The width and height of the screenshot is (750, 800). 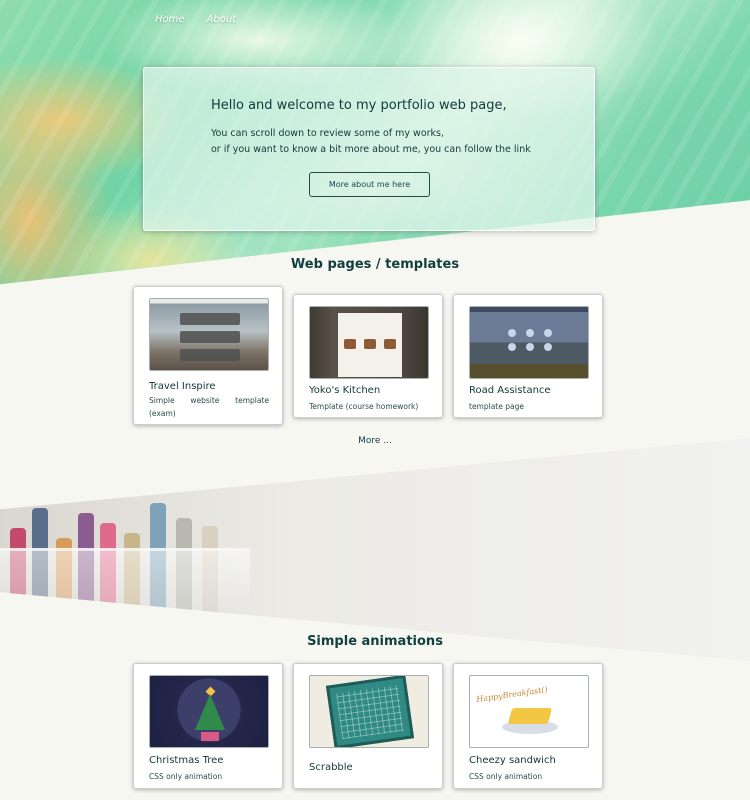 I want to click on card-description: template page, so click(x=496, y=406).